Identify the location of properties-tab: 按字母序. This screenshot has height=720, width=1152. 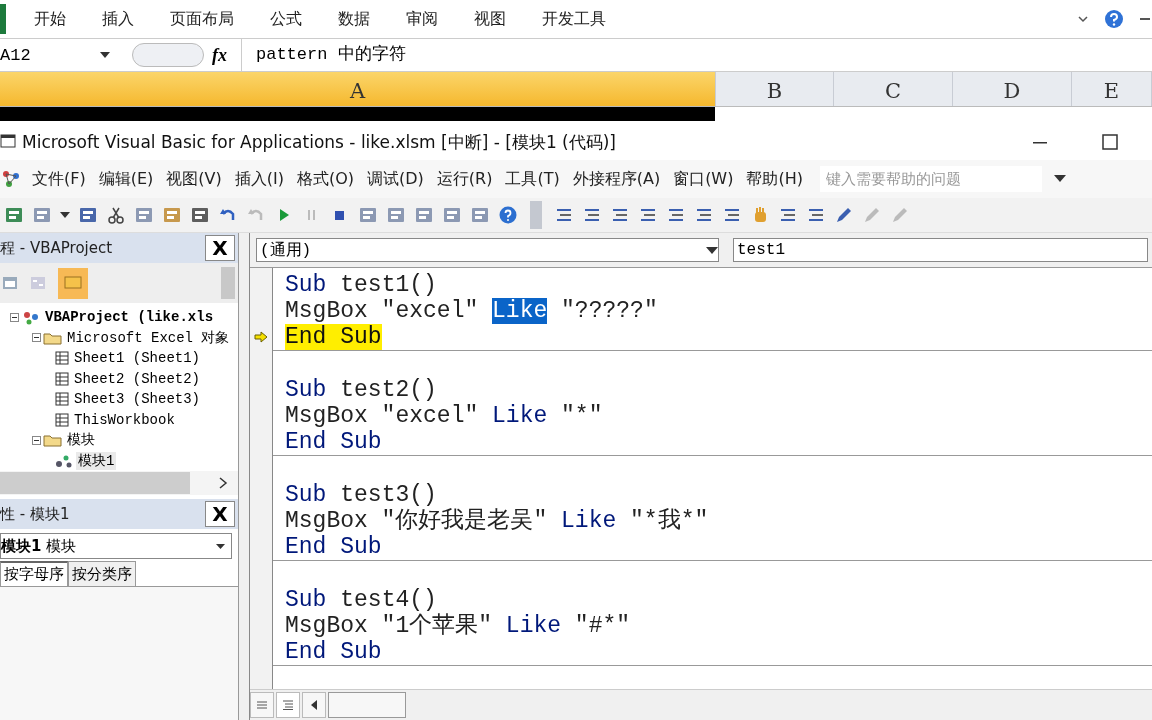
(34, 573).